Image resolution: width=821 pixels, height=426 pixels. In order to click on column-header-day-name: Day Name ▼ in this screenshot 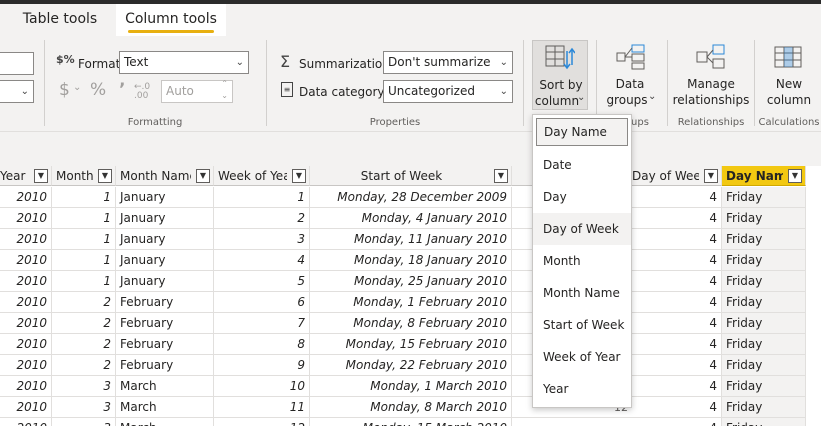, I will do `click(764, 176)`.